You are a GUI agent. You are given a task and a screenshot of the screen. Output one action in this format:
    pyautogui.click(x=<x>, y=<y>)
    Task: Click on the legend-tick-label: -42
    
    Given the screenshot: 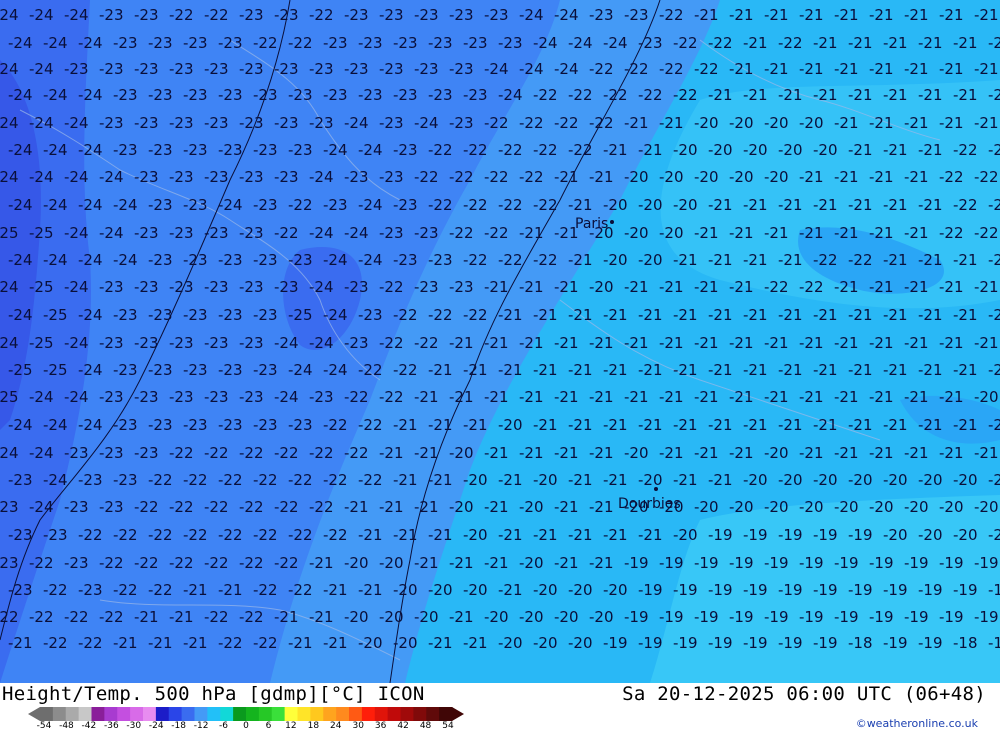 What is the action you would take?
    pyautogui.click(x=89, y=726)
    